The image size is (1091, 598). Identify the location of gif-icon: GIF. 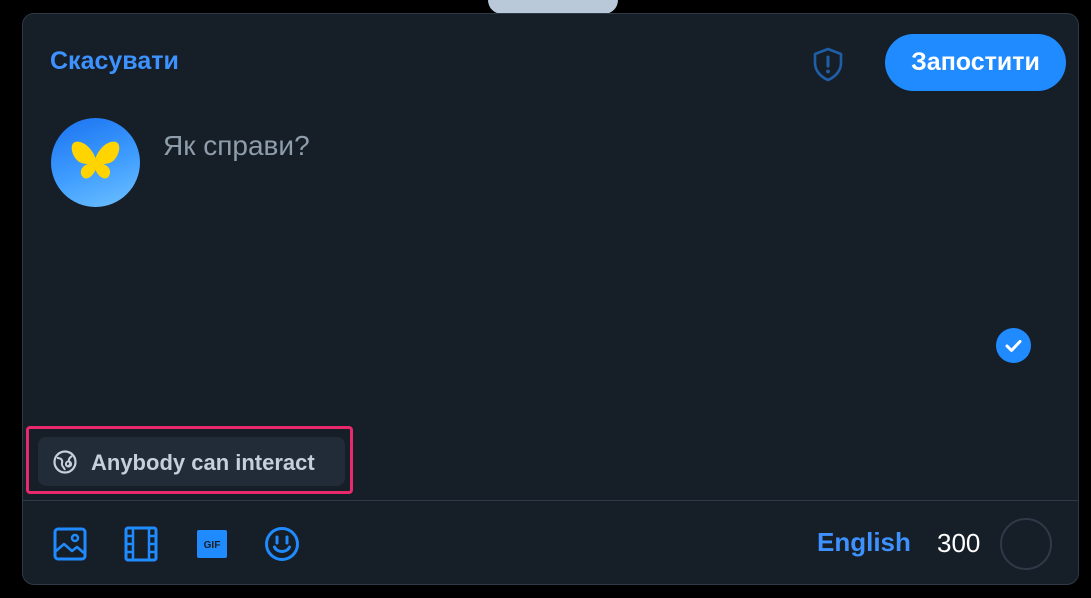
(212, 544).